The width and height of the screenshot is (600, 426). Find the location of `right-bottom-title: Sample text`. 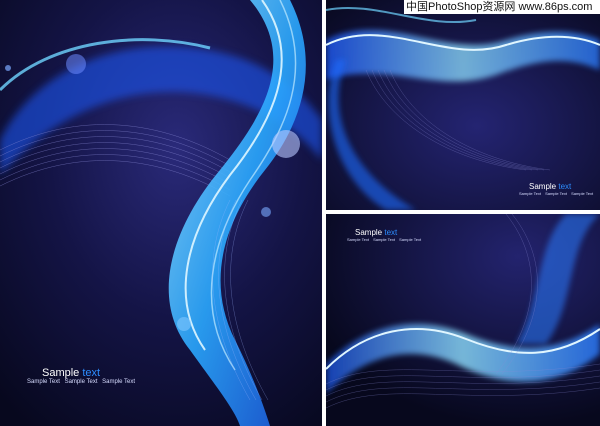

right-bottom-title: Sample text is located at coordinates (376, 232).